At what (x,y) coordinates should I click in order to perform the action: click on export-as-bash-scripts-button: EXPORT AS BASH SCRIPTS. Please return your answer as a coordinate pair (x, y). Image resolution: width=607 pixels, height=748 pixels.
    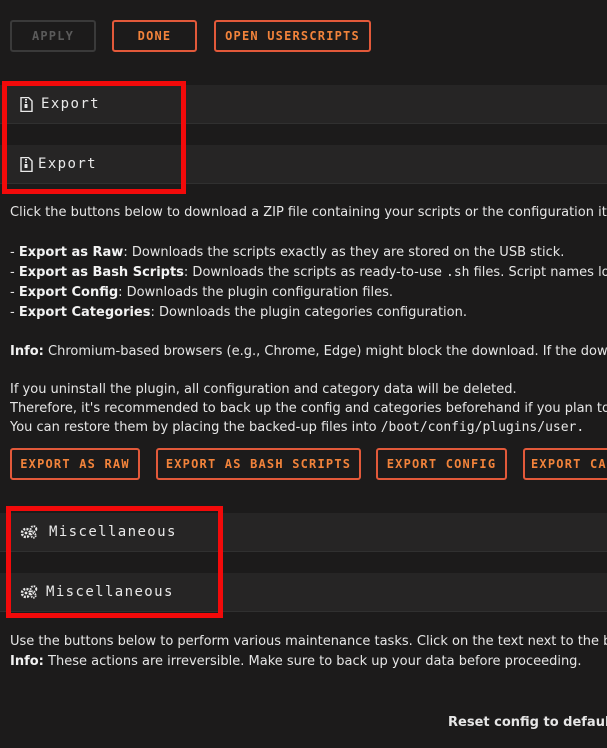
    Looking at the image, I should click on (258, 464).